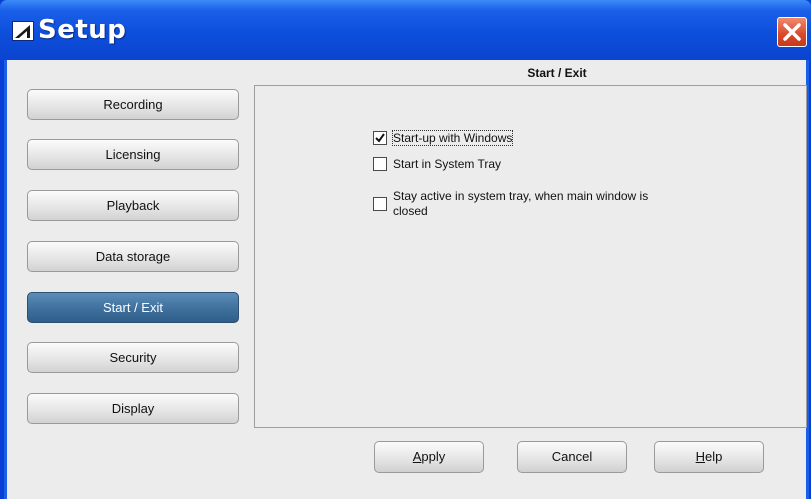  What do you see at coordinates (452, 138) in the screenshot?
I see `startup-with-windows-label: Start-up with Windows` at bounding box center [452, 138].